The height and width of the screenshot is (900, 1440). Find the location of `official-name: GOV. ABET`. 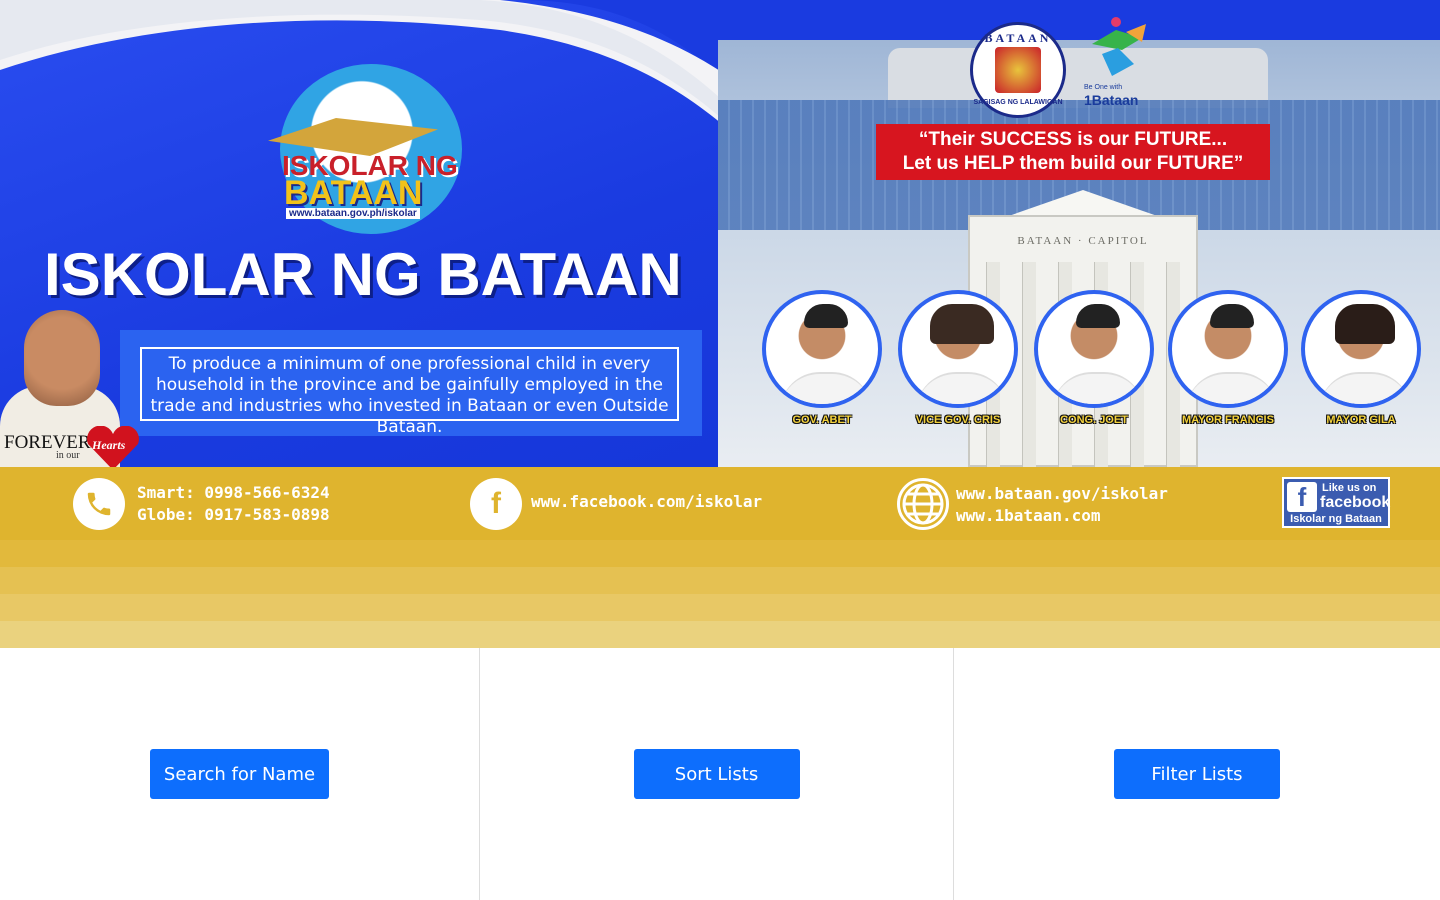

official-name: GOV. ABET is located at coordinates (822, 420).